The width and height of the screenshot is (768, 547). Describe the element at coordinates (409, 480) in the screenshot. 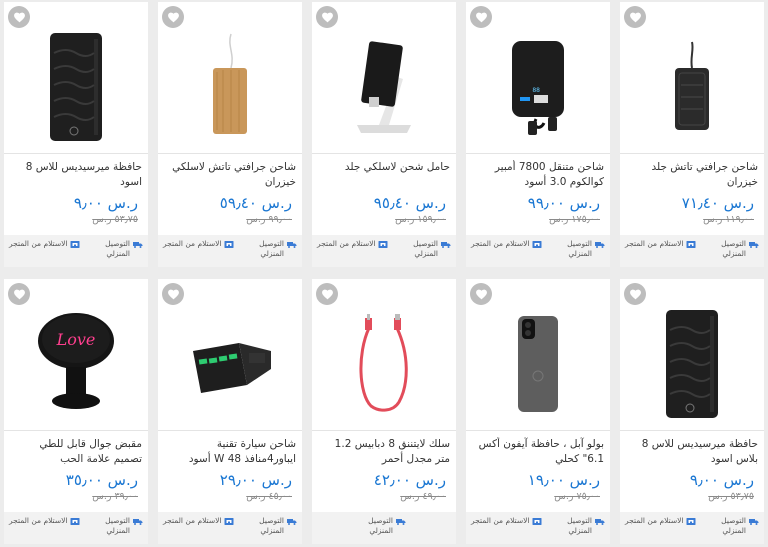

I see `price: ر.س ٤٢٫٠٠` at that location.